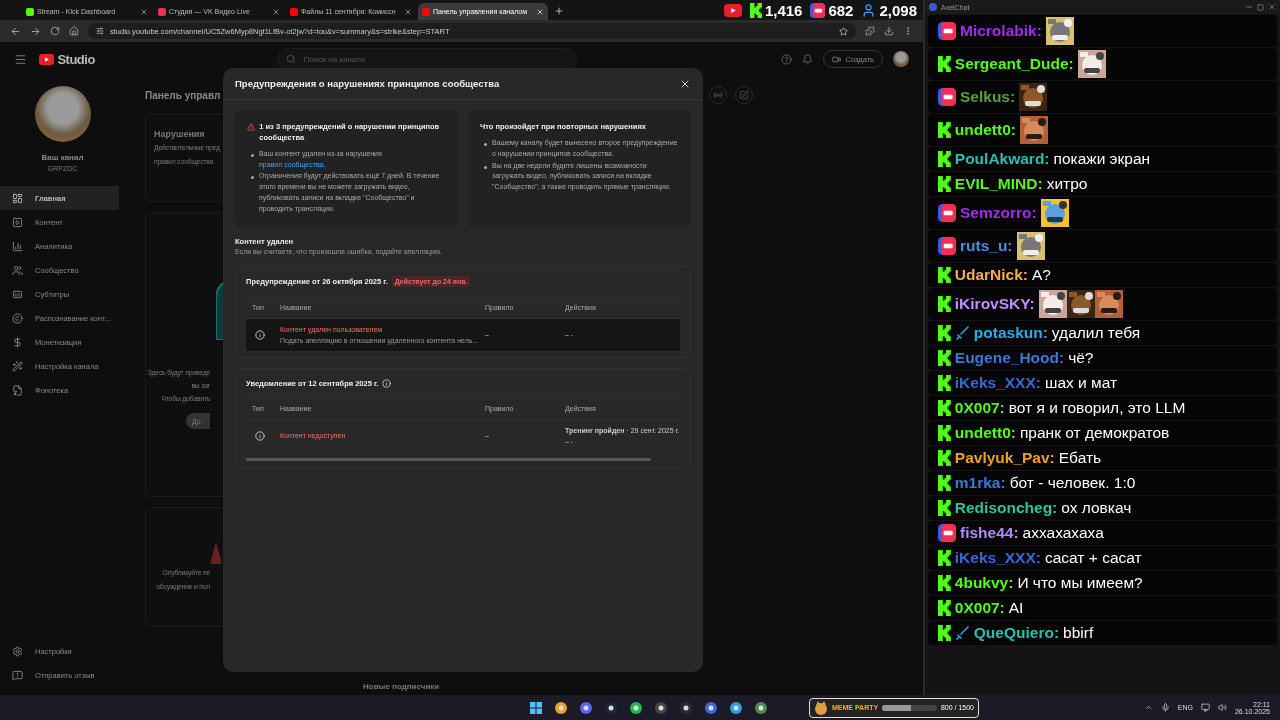 This screenshot has height=720, width=1280. What do you see at coordinates (1002, 159) in the screenshot?
I see `chat-username: PoulAkward:` at bounding box center [1002, 159].